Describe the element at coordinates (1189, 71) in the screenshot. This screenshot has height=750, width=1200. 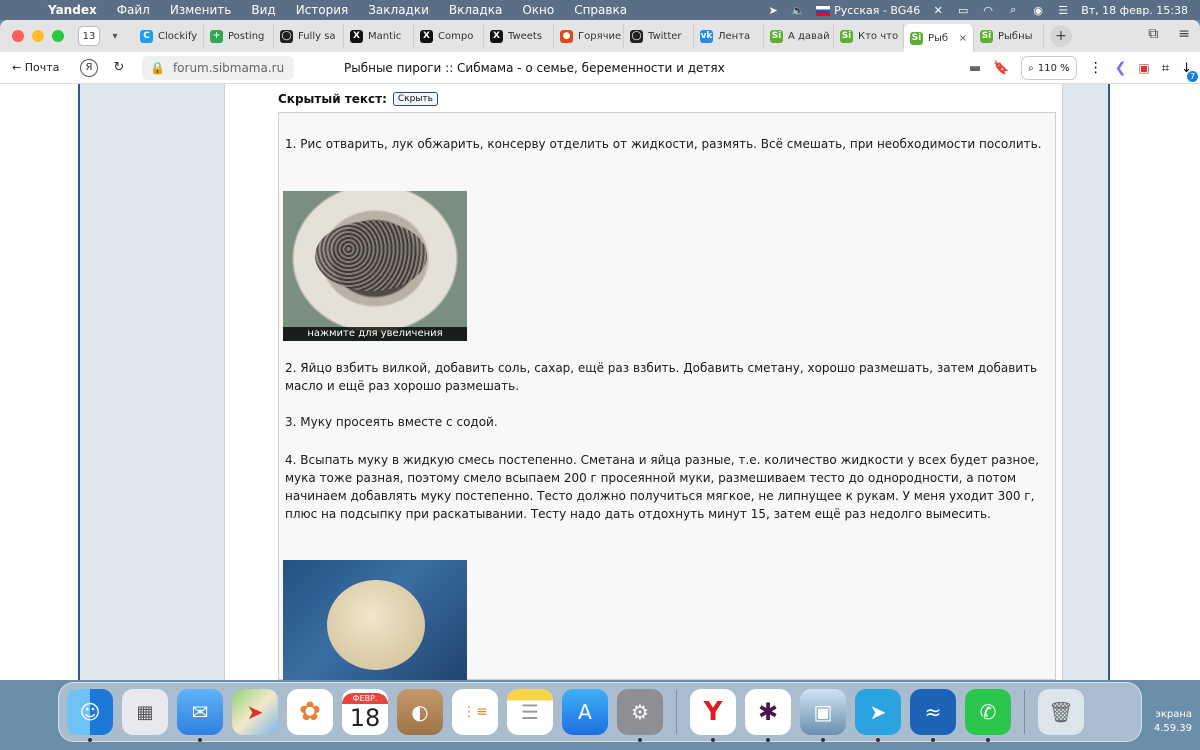
I see `downloads-button: ↓ 7` at that location.